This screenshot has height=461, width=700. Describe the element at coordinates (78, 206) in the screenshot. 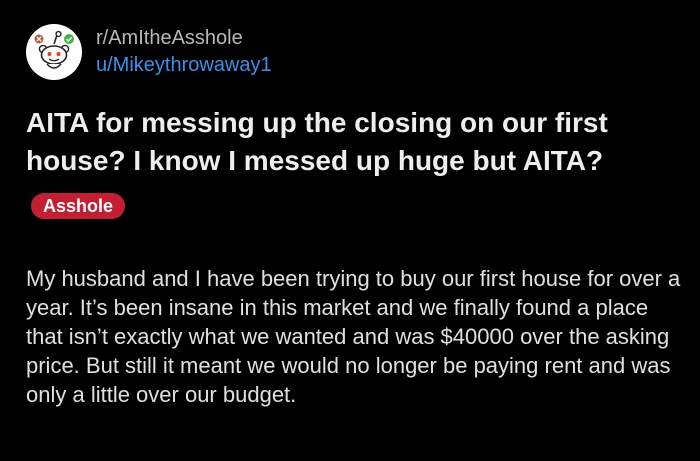

I see `post-flair-badge: Asshole` at that location.